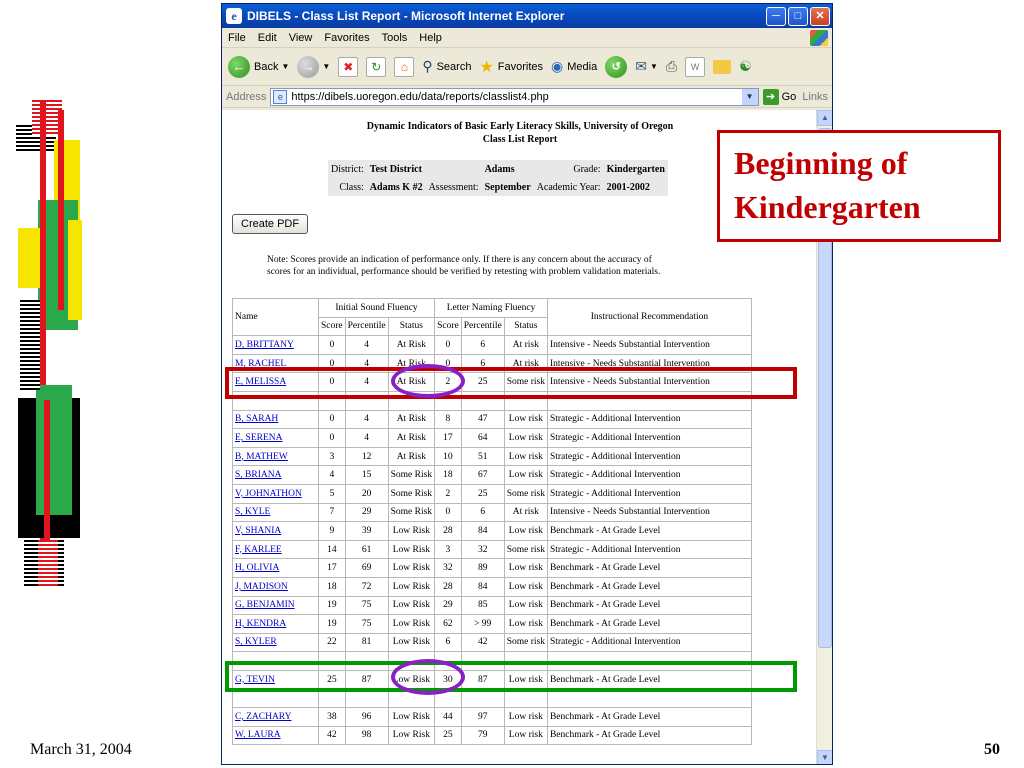 The image size is (1024, 768). I want to click on scroll-down-button: ▼, so click(824, 757).